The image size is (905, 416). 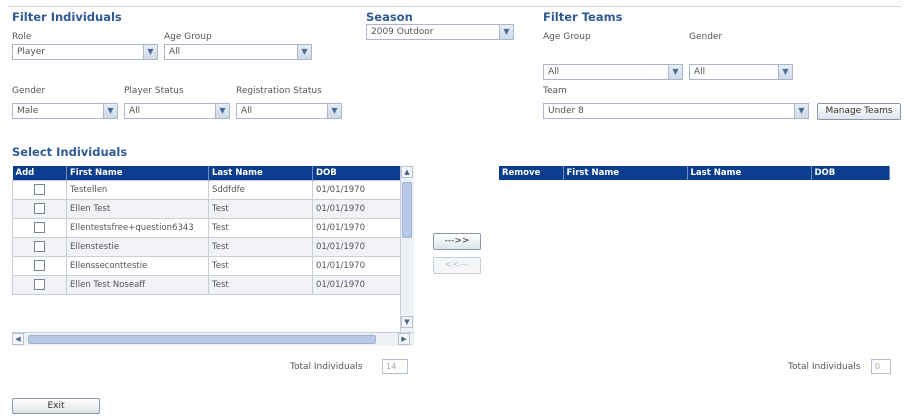 What do you see at coordinates (404, 339) in the screenshot?
I see `scroll-right-icon: ▶` at bounding box center [404, 339].